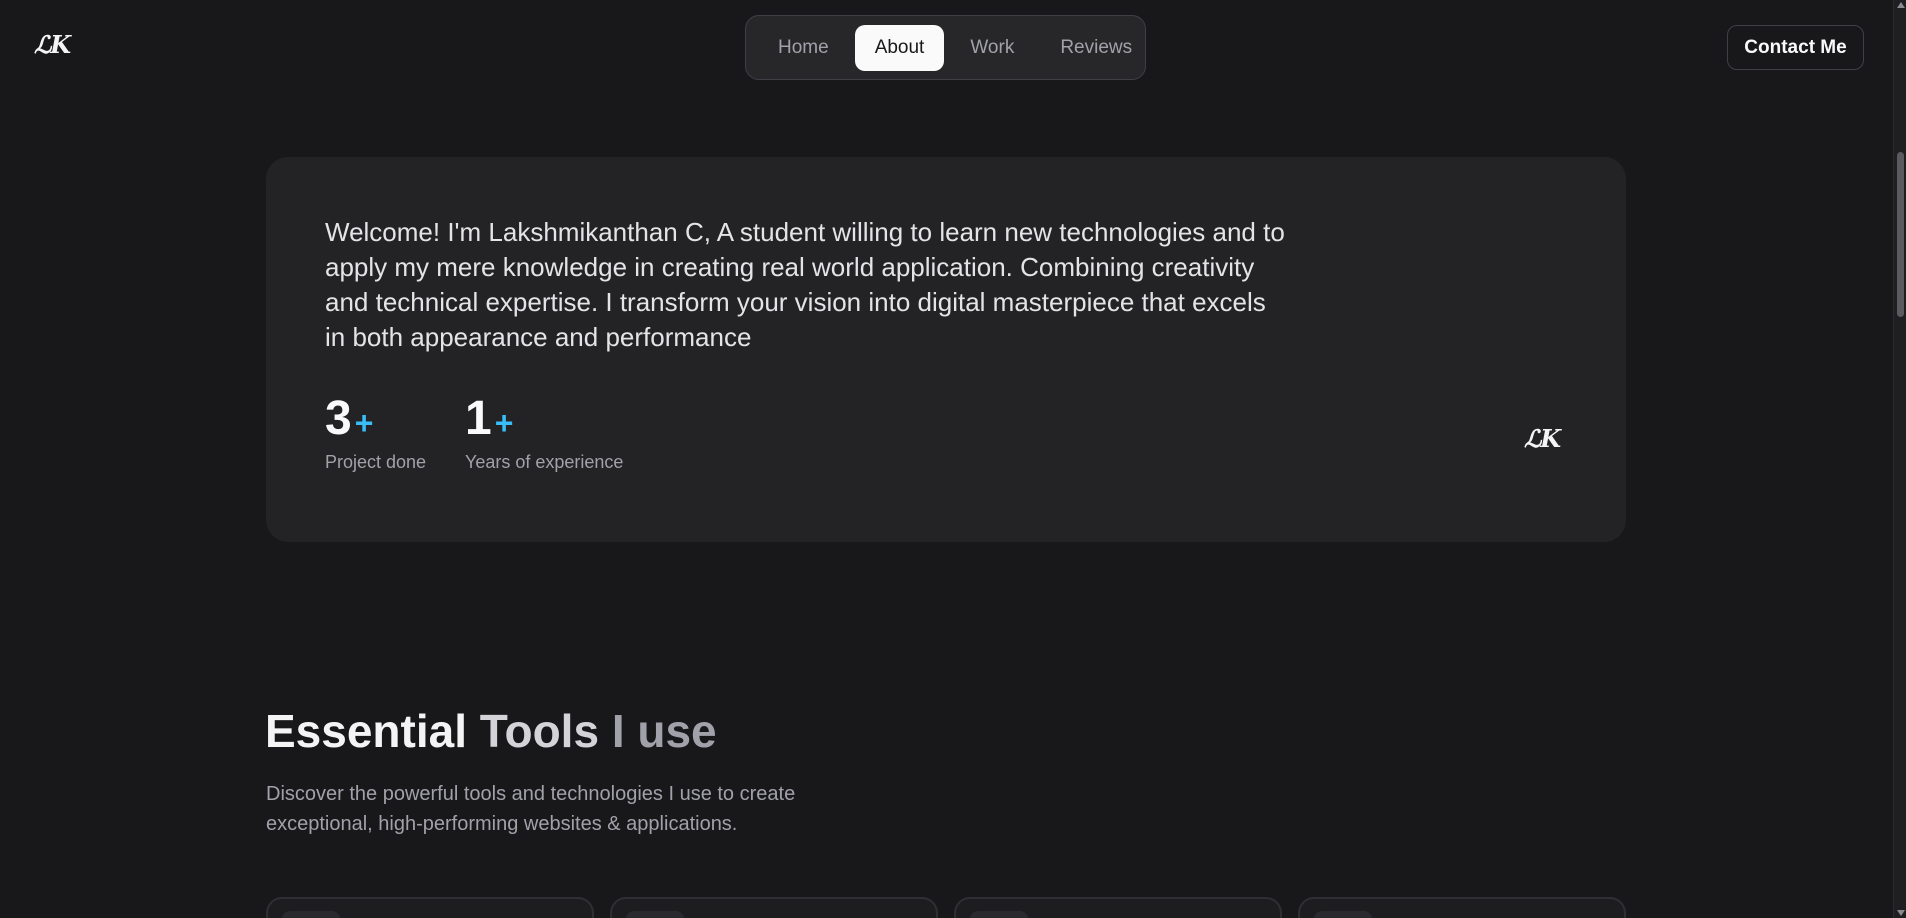 The height and width of the screenshot is (918, 1906). What do you see at coordinates (945, 47) in the screenshot?
I see `main-nav: Home About Work Reviews` at bounding box center [945, 47].